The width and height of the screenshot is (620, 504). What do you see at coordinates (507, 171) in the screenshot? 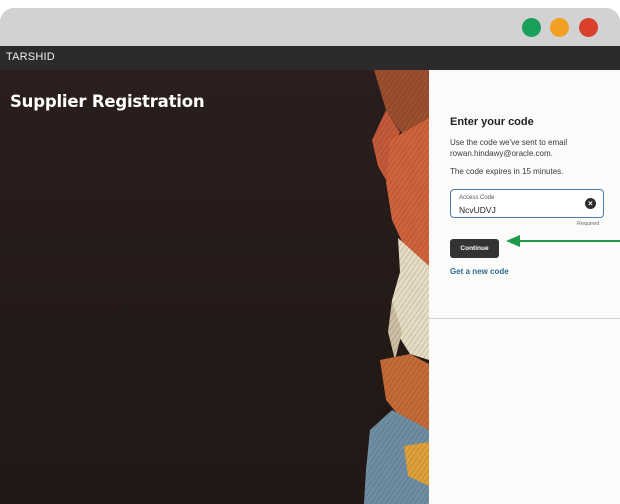
I see `code-expiry-text: The code expires in 15 minutes.` at bounding box center [507, 171].